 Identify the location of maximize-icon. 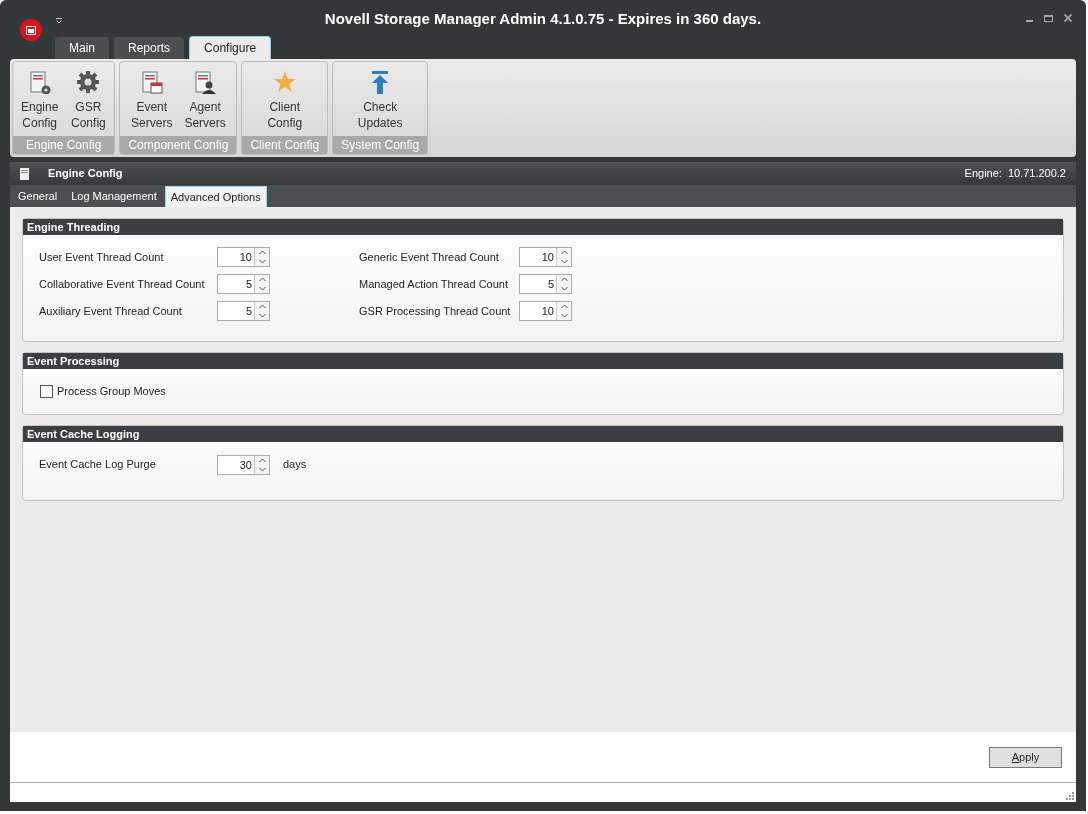
(1048, 18).